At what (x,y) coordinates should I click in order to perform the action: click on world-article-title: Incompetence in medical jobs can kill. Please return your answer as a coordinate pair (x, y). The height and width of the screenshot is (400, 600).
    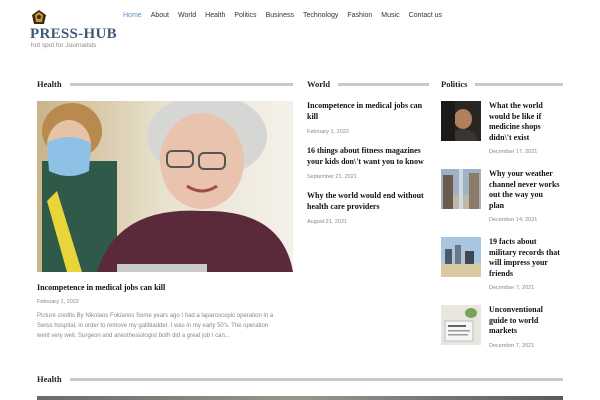
    Looking at the image, I should click on (369, 111).